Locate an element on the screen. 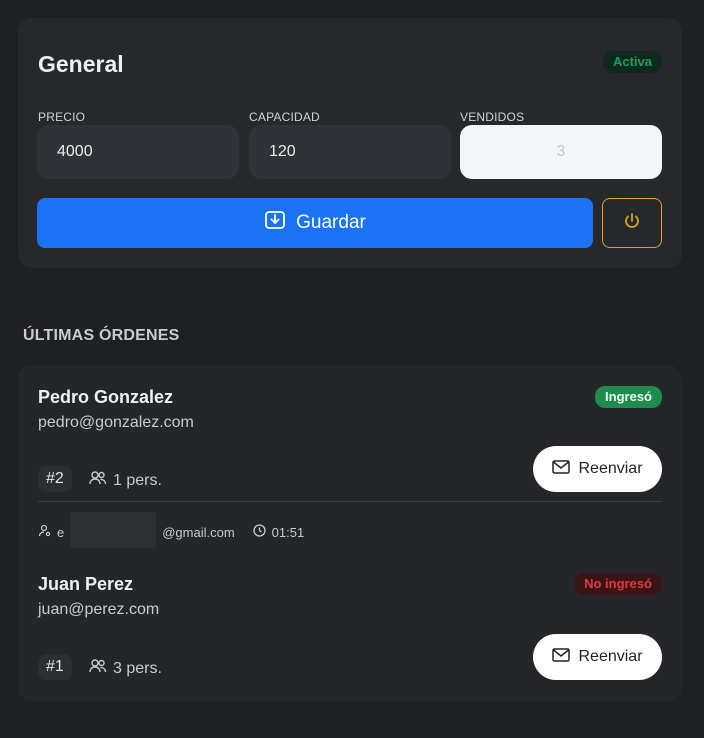 The height and width of the screenshot is (738, 704). toggle-power-button is located at coordinates (632, 223).